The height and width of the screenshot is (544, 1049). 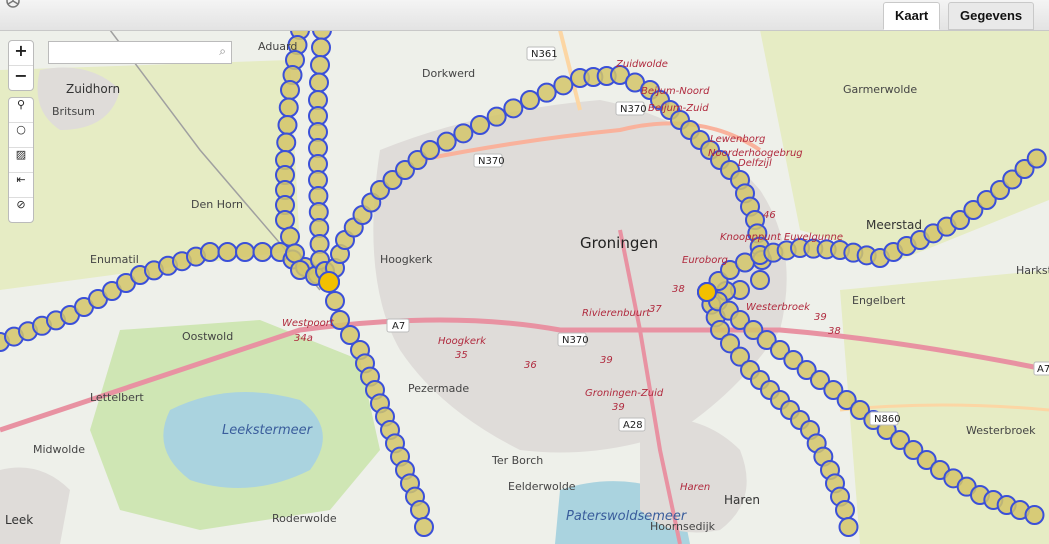 I want to click on cancel-icon: ⊘, so click(x=21, y=210).